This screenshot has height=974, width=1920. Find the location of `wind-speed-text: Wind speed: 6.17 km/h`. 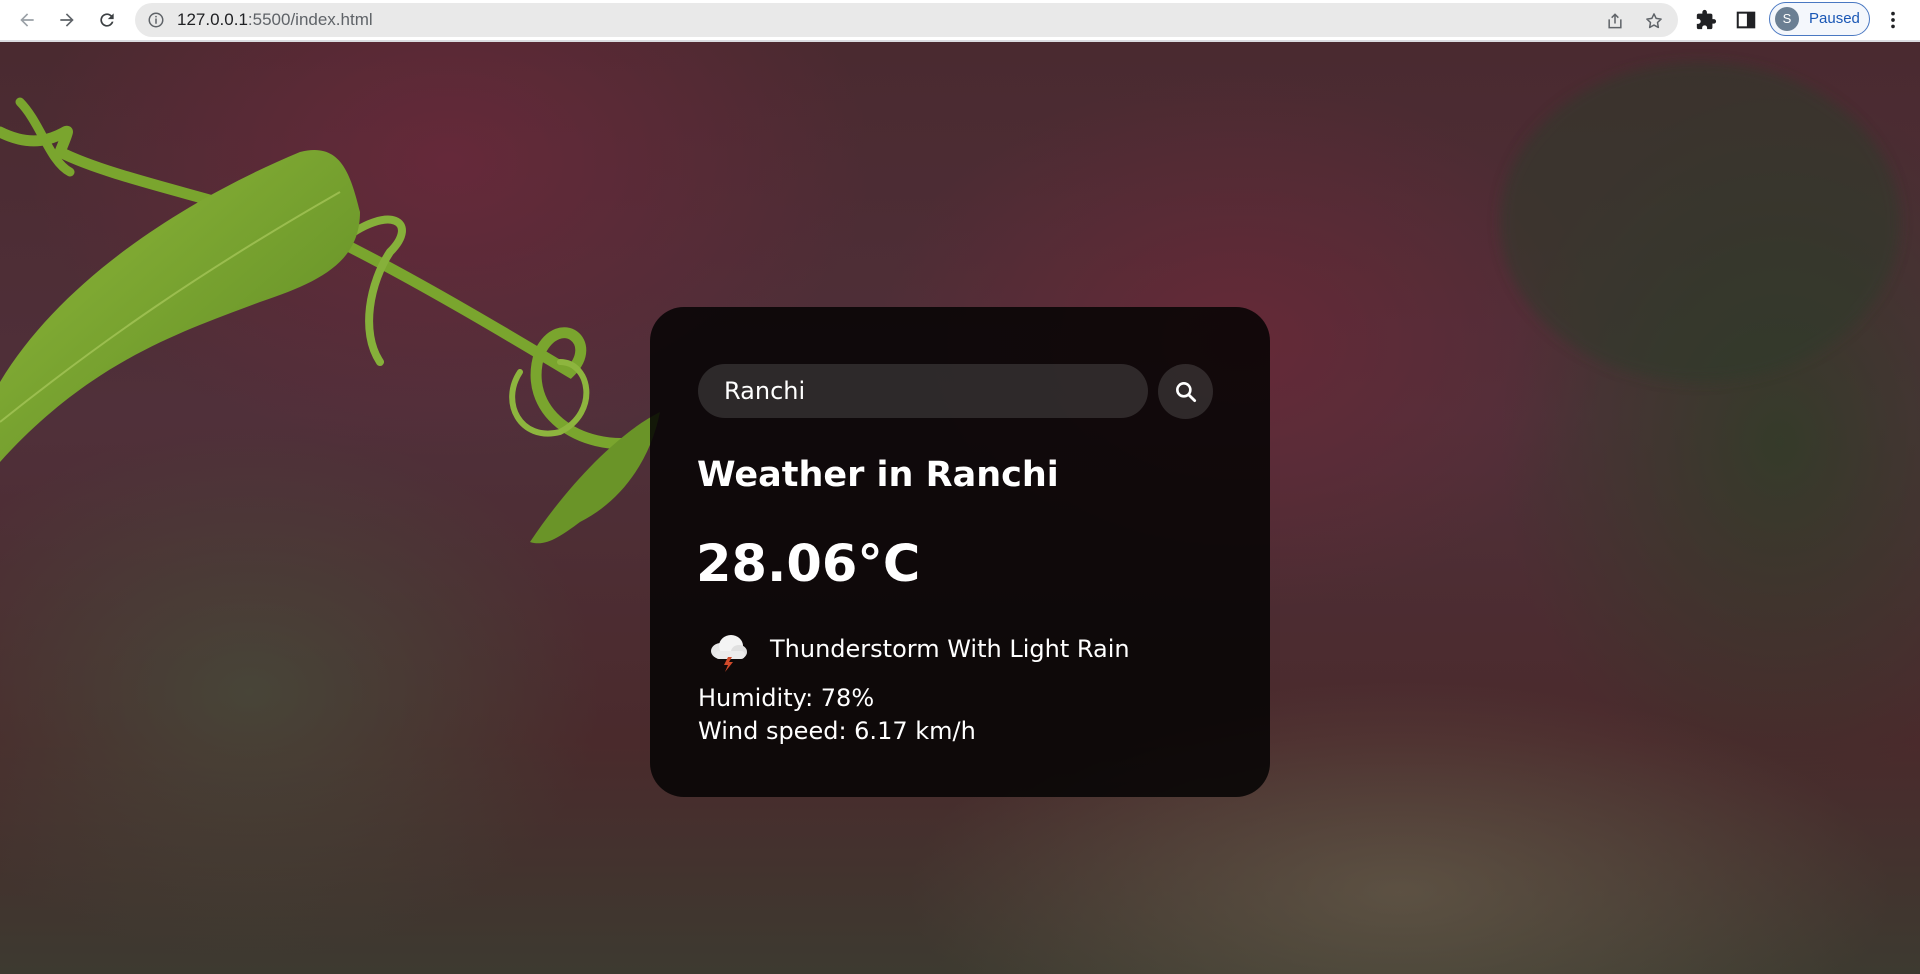

wind-speed-text: Wind speed: 6.17 km/h is located at coordinates (837, 731).